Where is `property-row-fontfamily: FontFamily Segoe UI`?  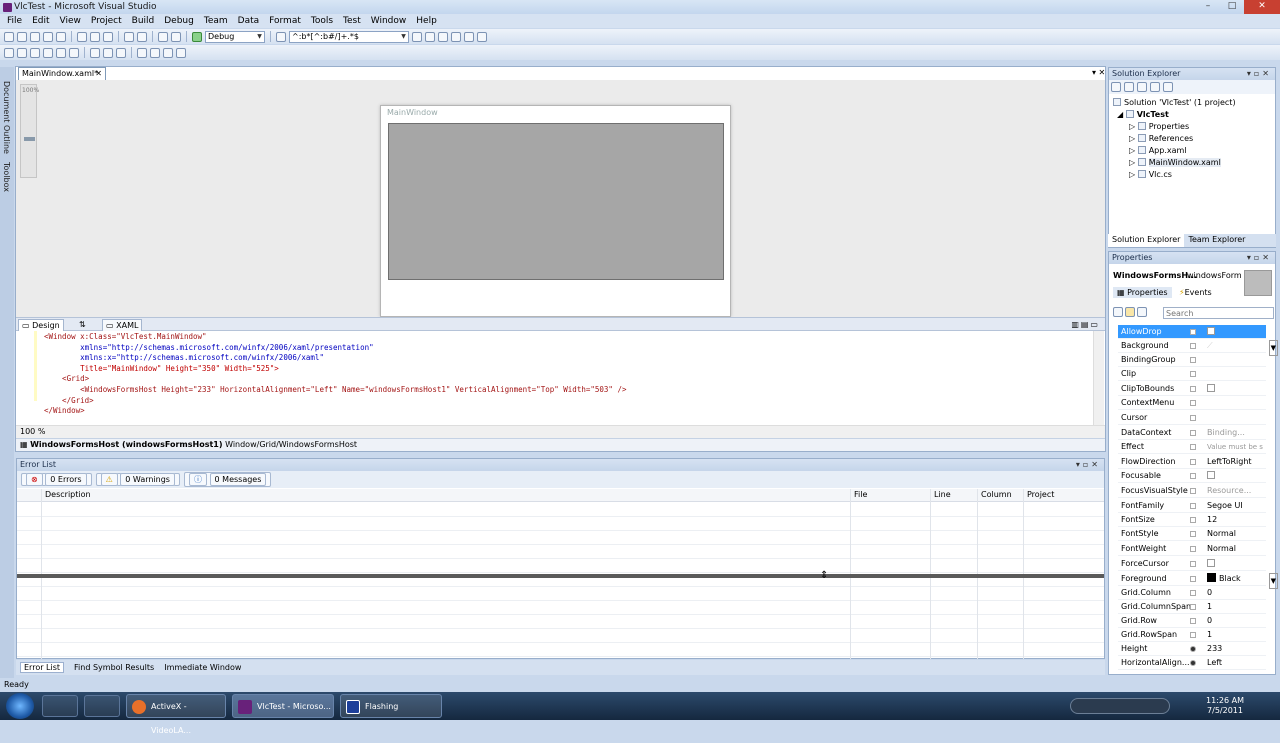
property-row-fontfamily: FontFamily Segoe UI is located at coordinates (1192, 506).